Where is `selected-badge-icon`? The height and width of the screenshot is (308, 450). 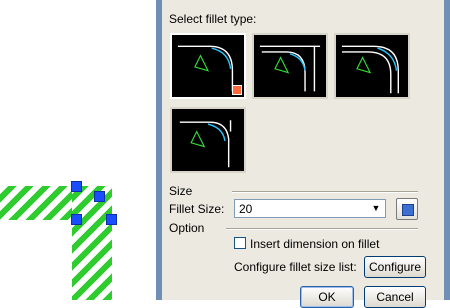
selected-badge-icon is located at coordinates (237, 90).